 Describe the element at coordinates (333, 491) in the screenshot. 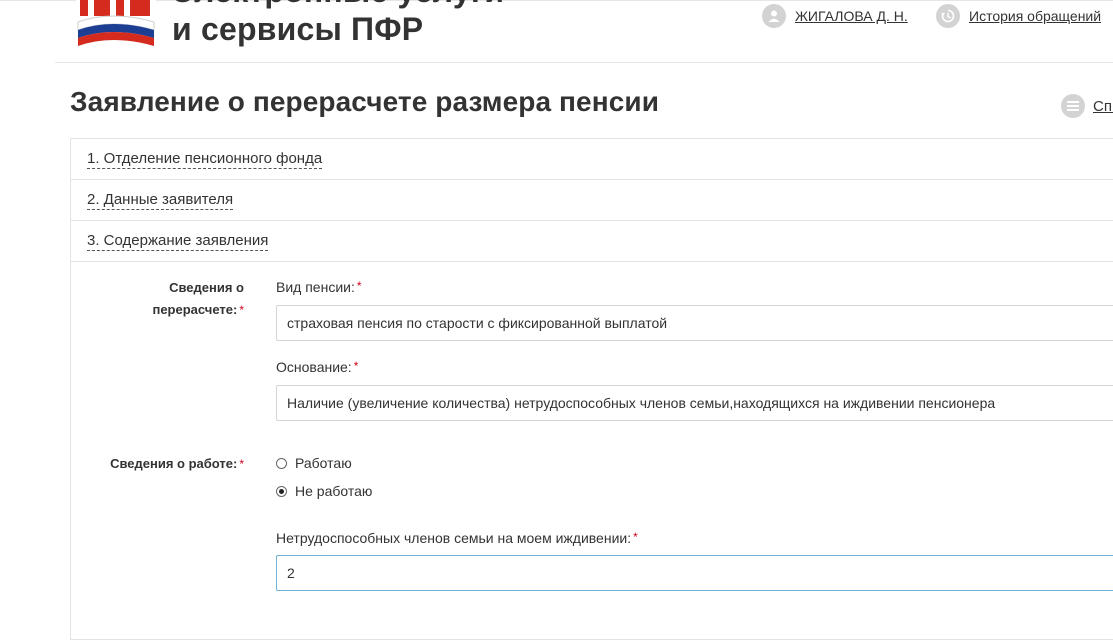

I see `radio-not-working-label: Не работаю` at that location.